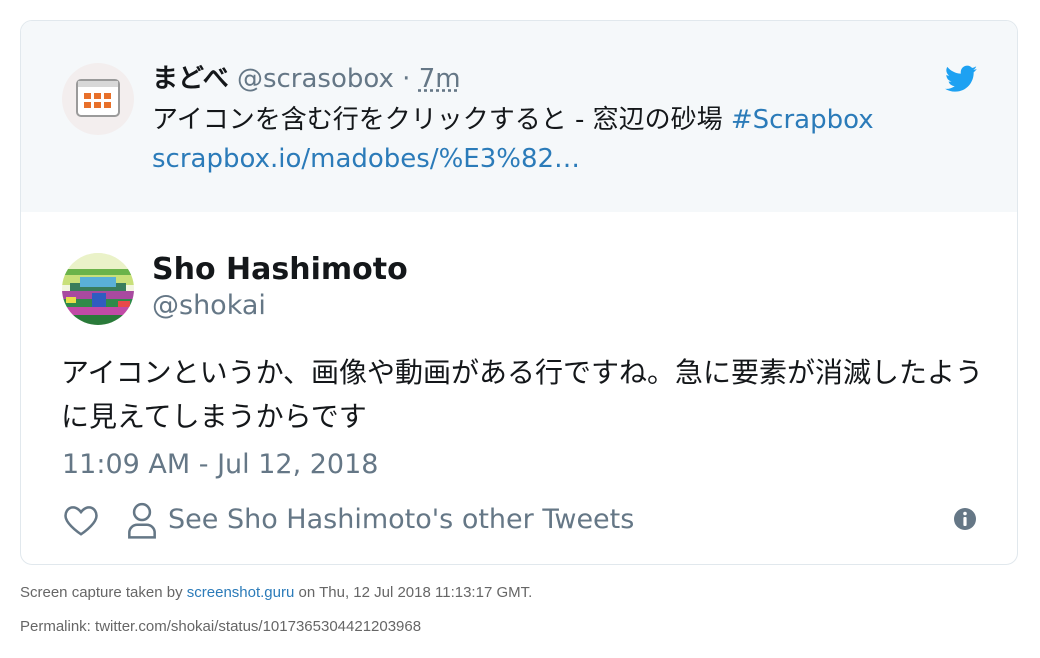 This screenshot has height=658, width=1040. I want to click on capture-prefix: Screen capture taken by, so click(103, 592).